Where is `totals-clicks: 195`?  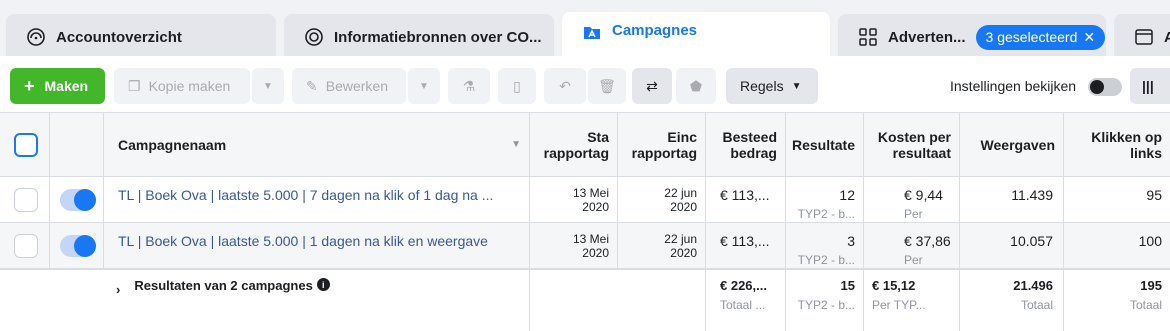 totals-clicks: 195 is located at coordinates (1151, 285).